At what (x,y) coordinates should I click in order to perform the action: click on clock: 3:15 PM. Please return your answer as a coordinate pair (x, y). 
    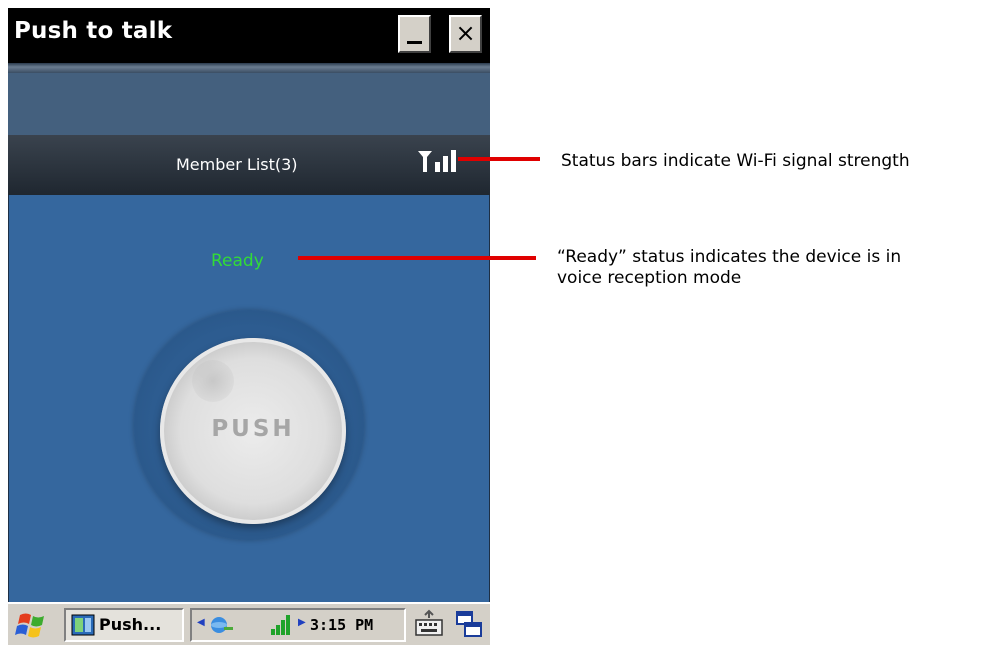
    Looking at the image, I should click on (341, 625).